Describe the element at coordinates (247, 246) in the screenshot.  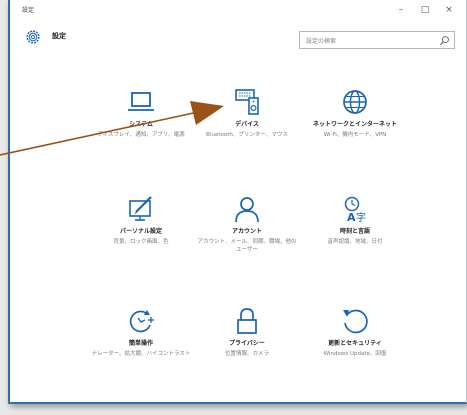
I see `tile-desc: アカウント、メール、同期、職場、他のユーザー` at that location.